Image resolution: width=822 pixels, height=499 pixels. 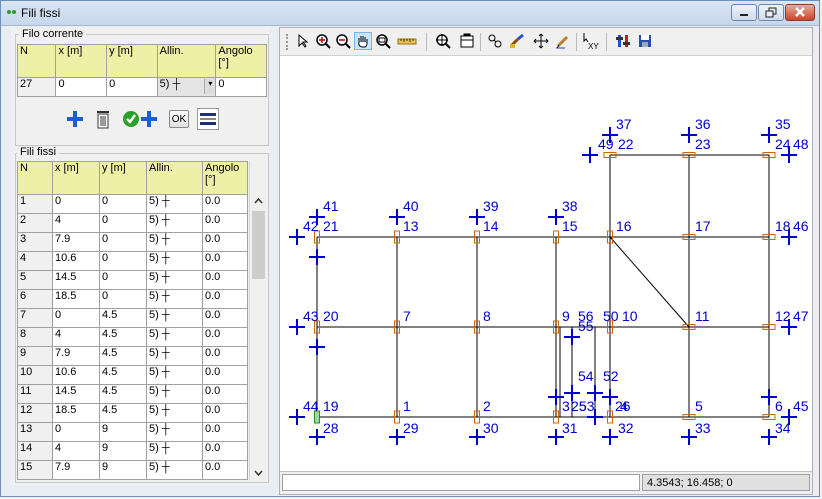 What do you see at coordinates (258, 473) in the screenshot?
I see `scroll-down-icon` at bounding box center [258, 473].